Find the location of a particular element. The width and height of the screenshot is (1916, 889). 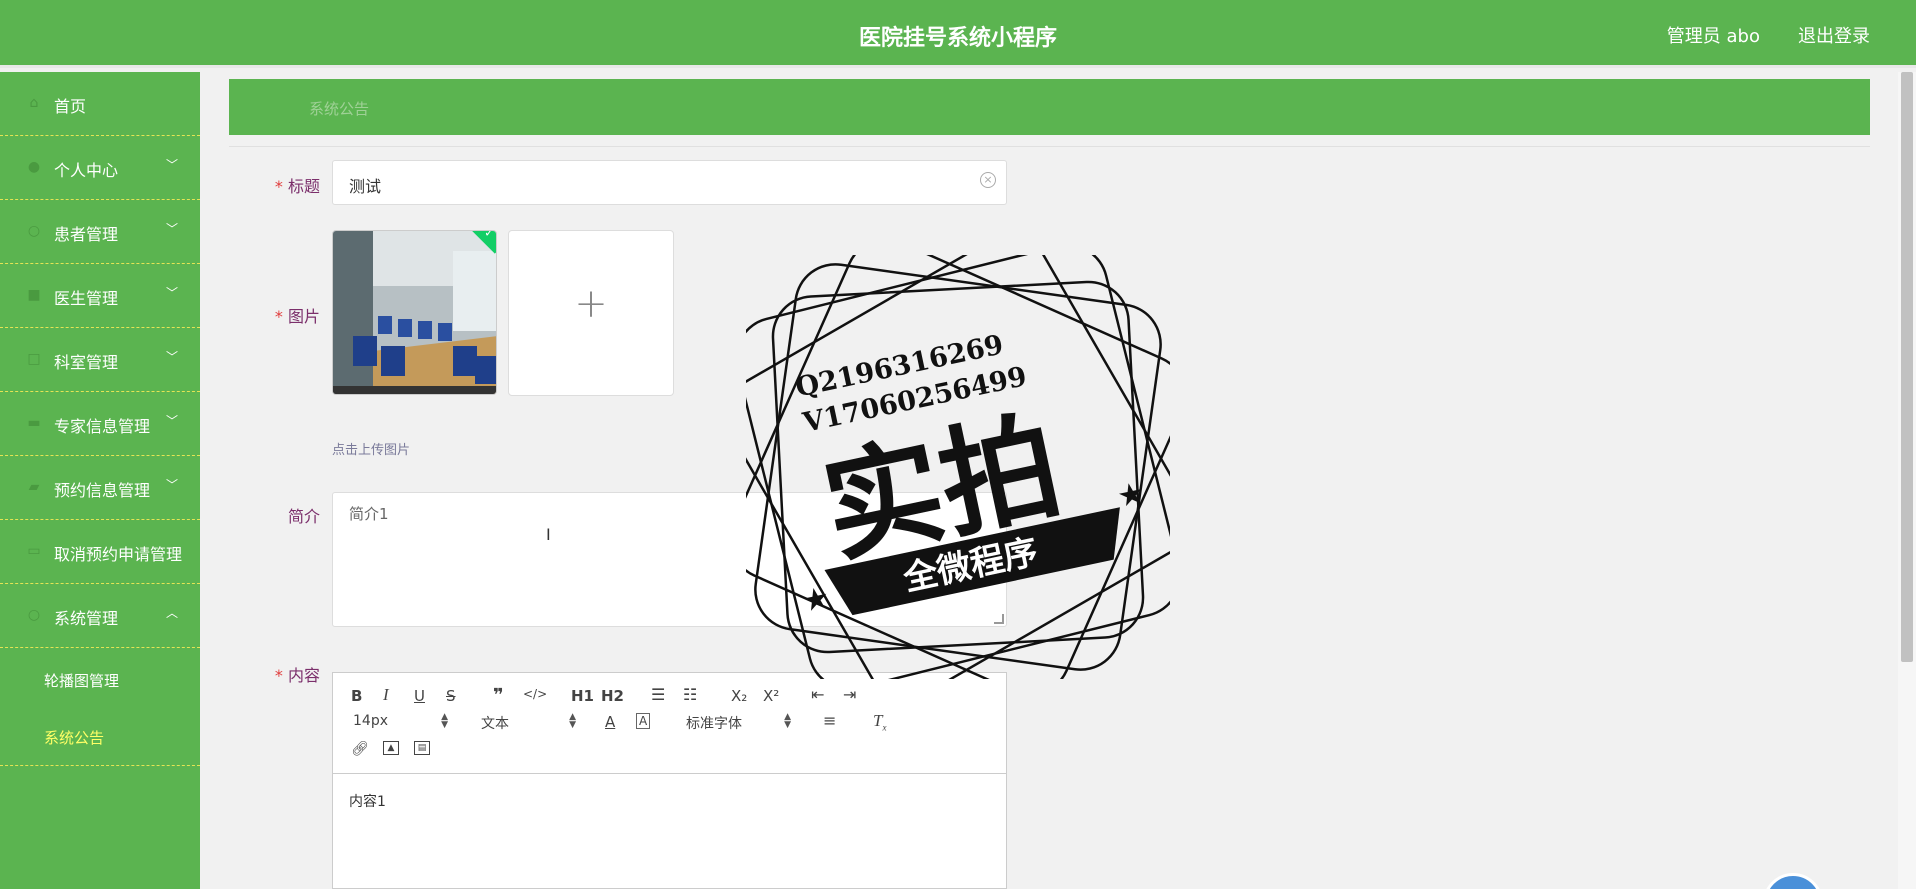

italic-button: I is located at coordinates (386, 695).